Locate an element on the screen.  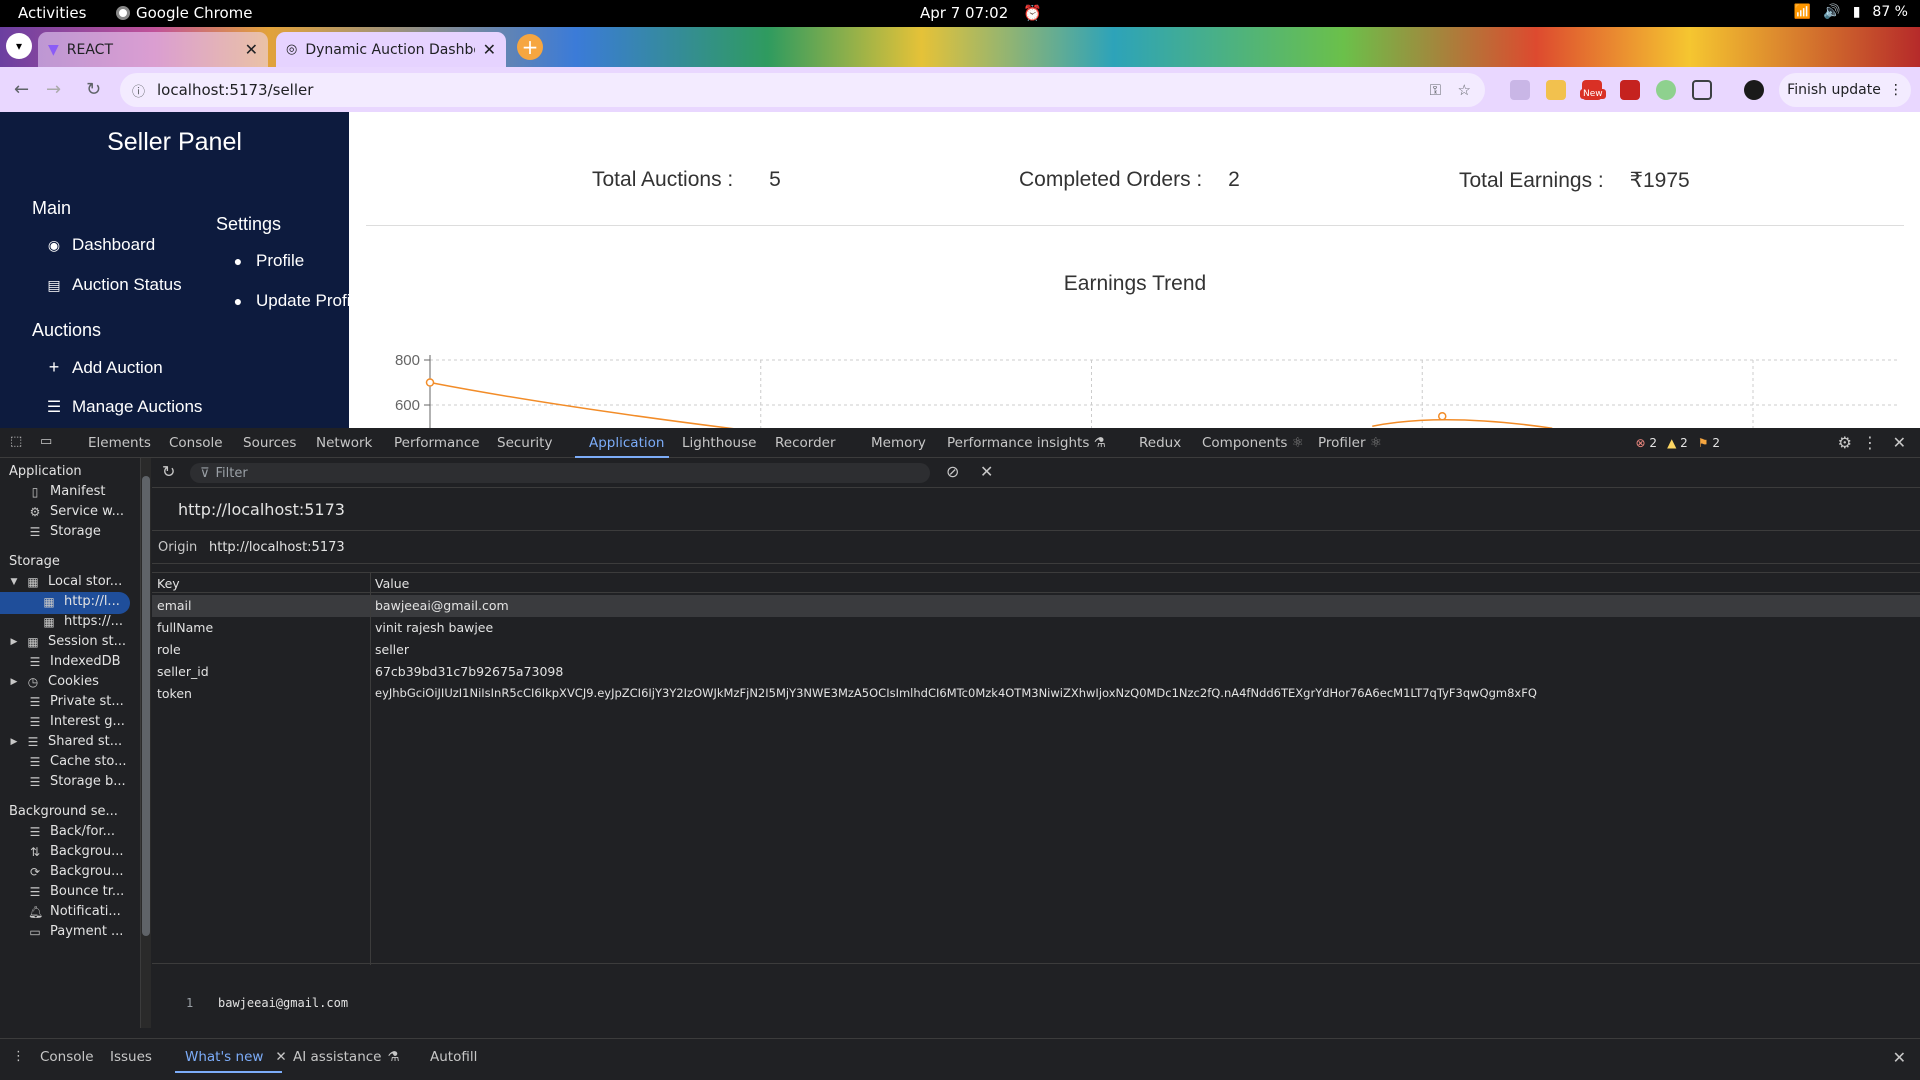
table-row: seller_id 67cb39bd31c7b92675a73098 is located at coordinates (1036, 672).